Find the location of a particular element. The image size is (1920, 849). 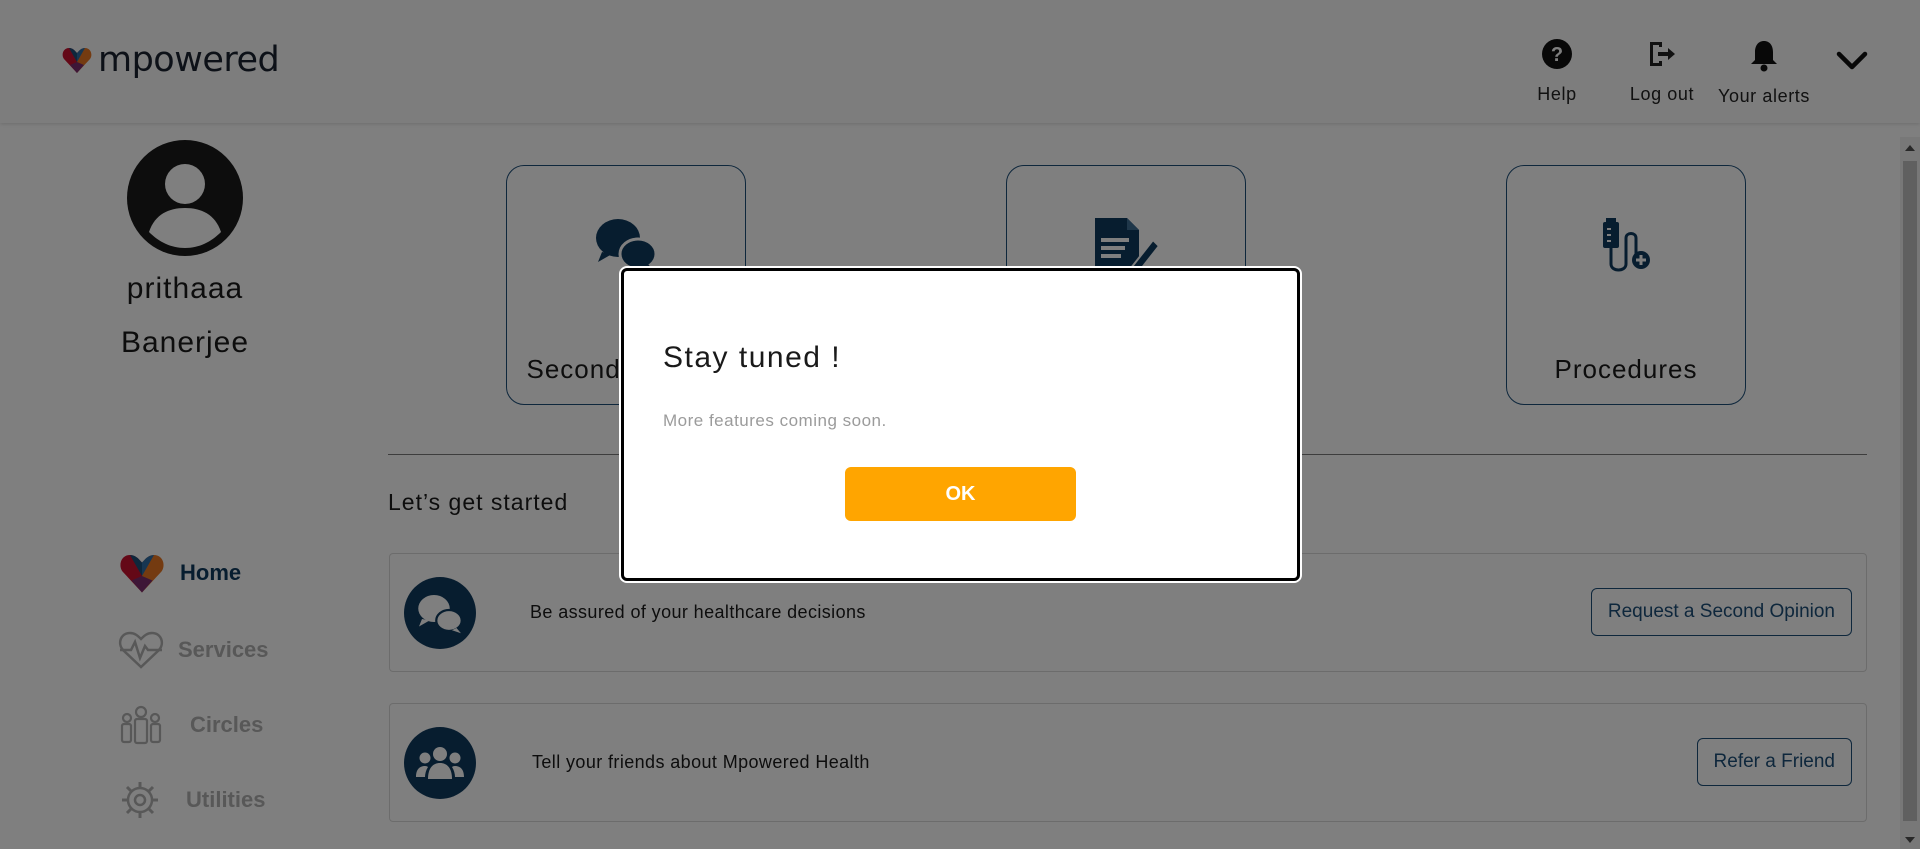

dialog-message: More features coming soon. is located at coordinates (775, 420).